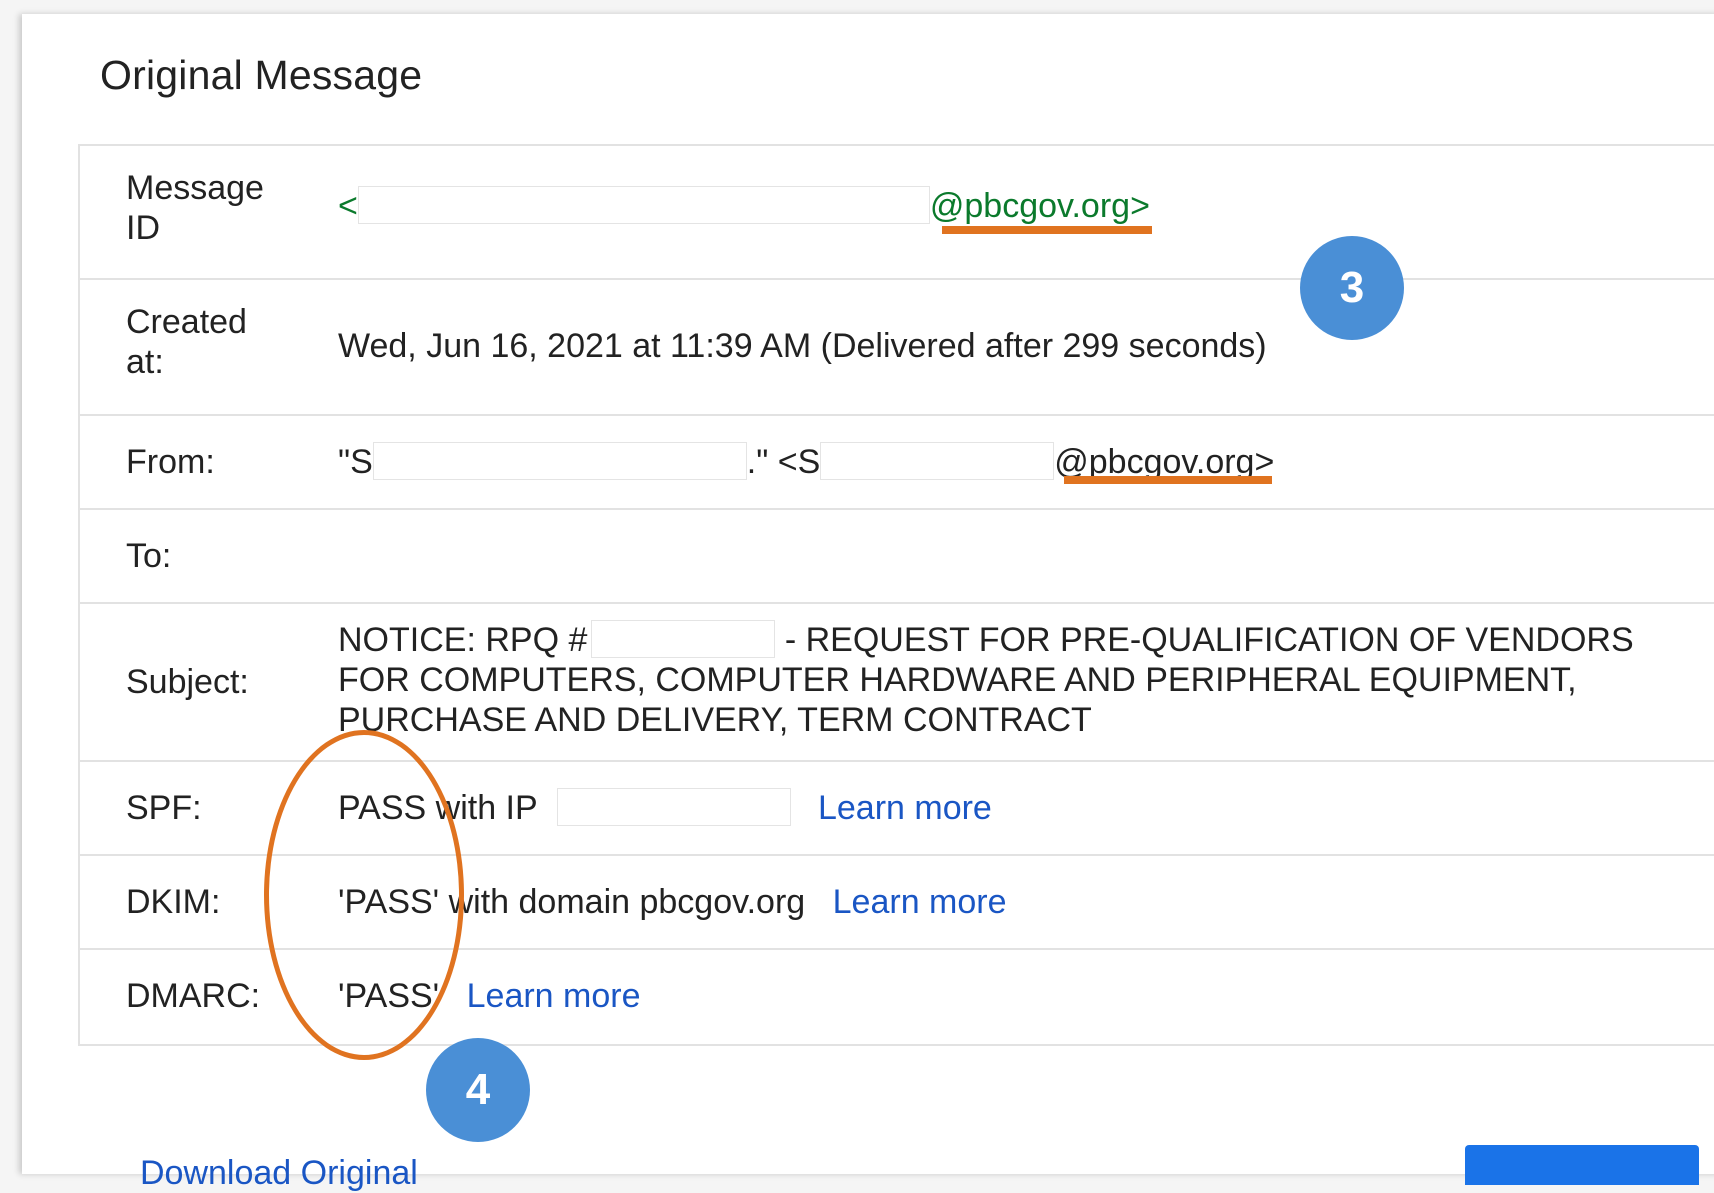 The width and height of the screenshot is (1714, 1193). Describe the element at coordinates (149, 556) in the screenshot. I see `to-label: To:` at that location.